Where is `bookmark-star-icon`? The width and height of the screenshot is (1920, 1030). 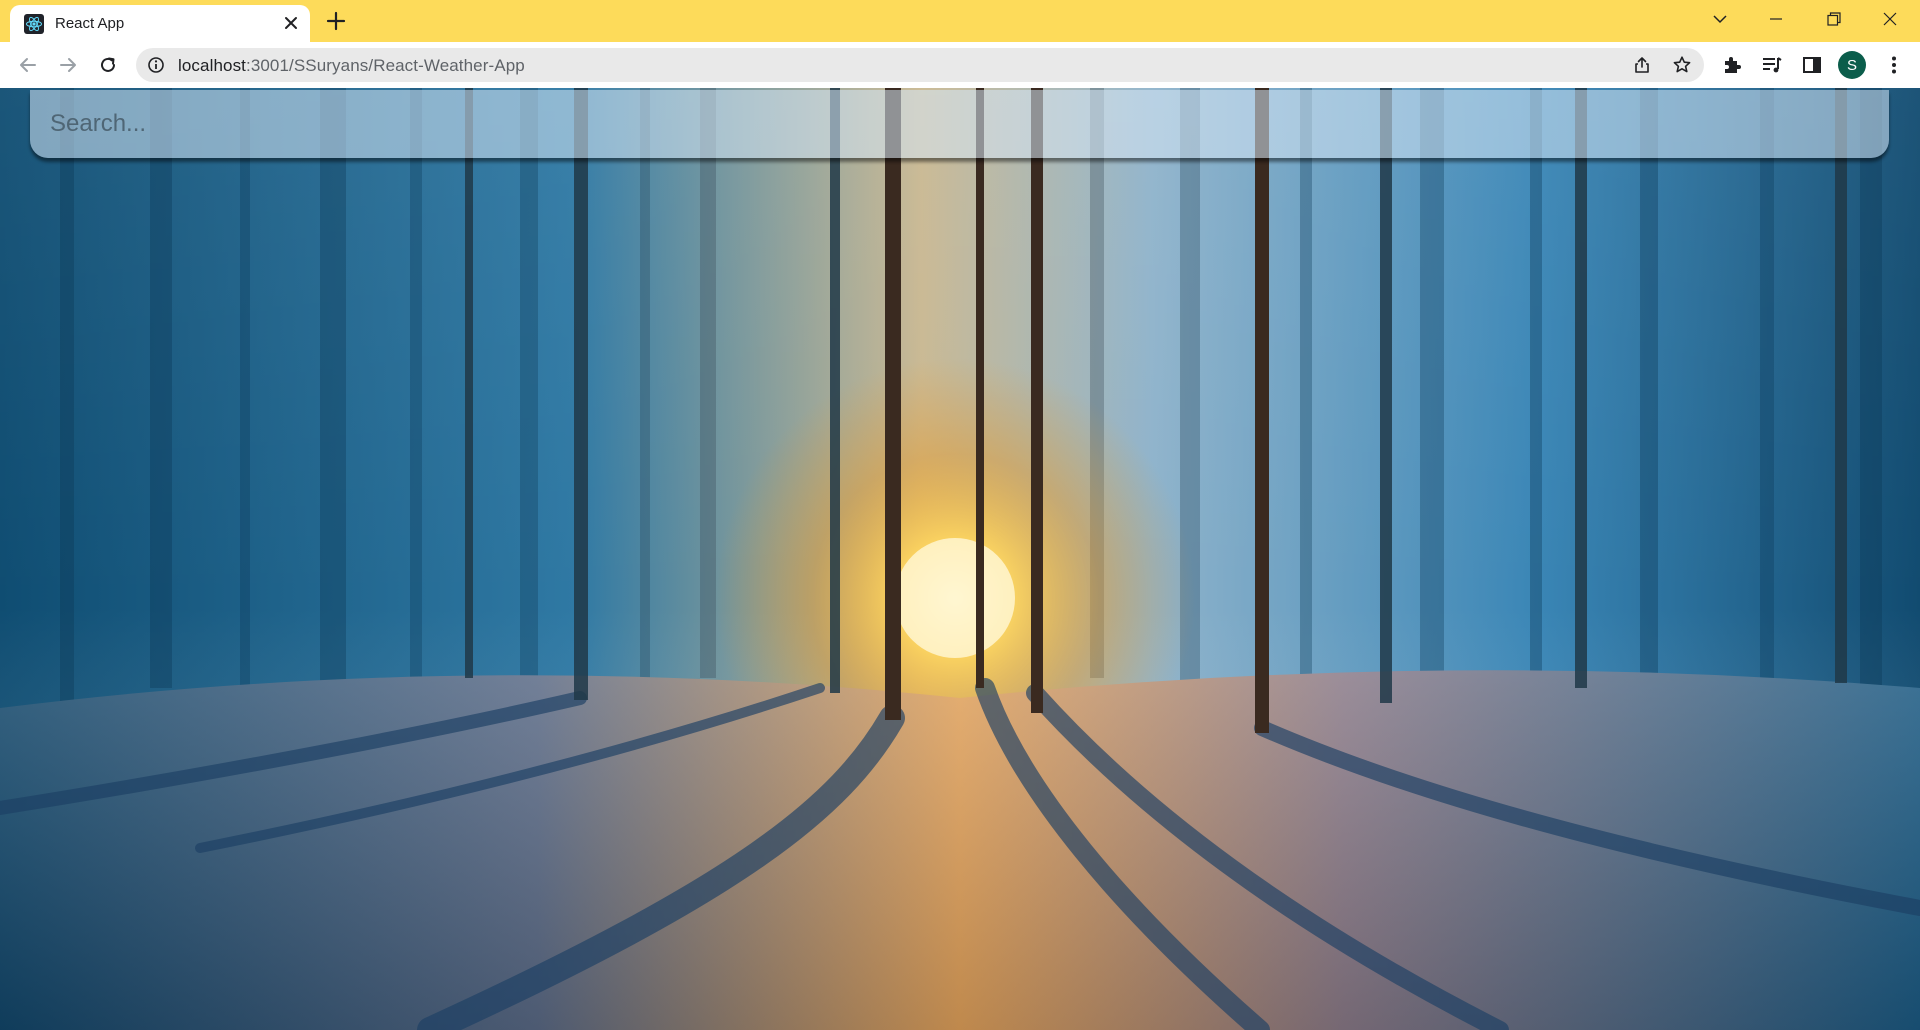 bookmark-star-icon is located at coordinates (1682, 65).